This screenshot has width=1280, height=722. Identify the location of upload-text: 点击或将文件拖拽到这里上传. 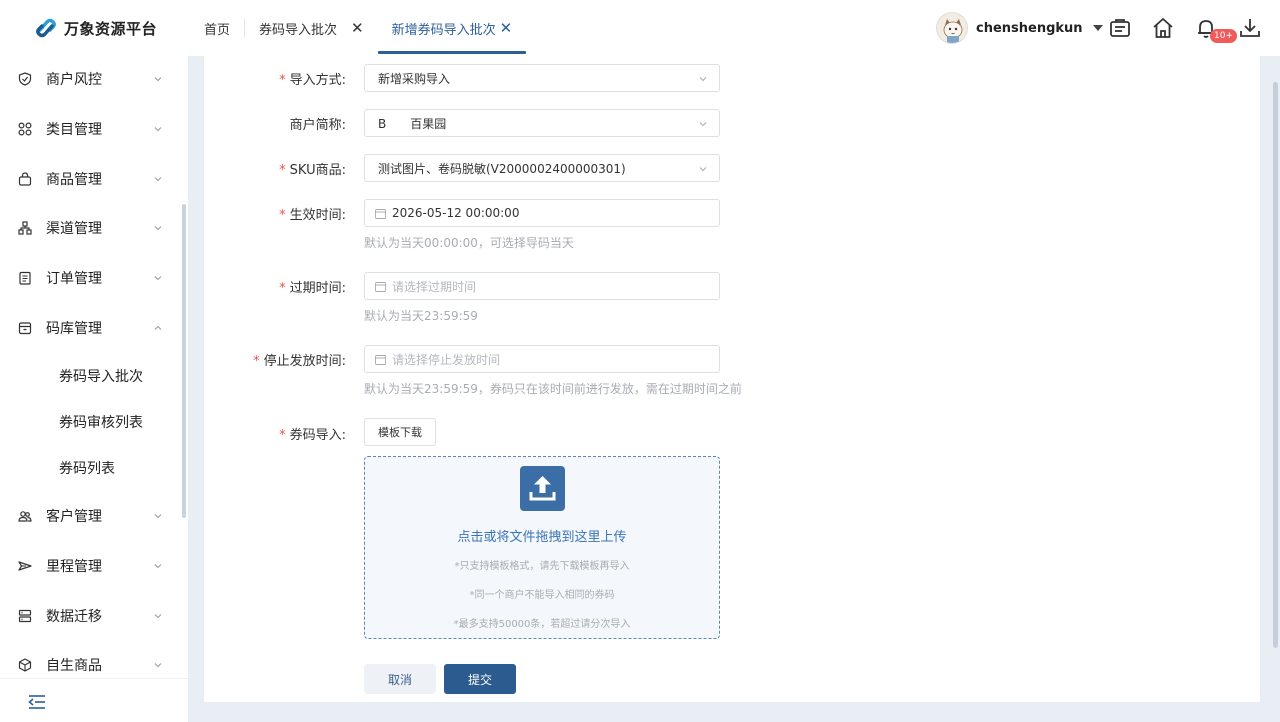
(542, 537).